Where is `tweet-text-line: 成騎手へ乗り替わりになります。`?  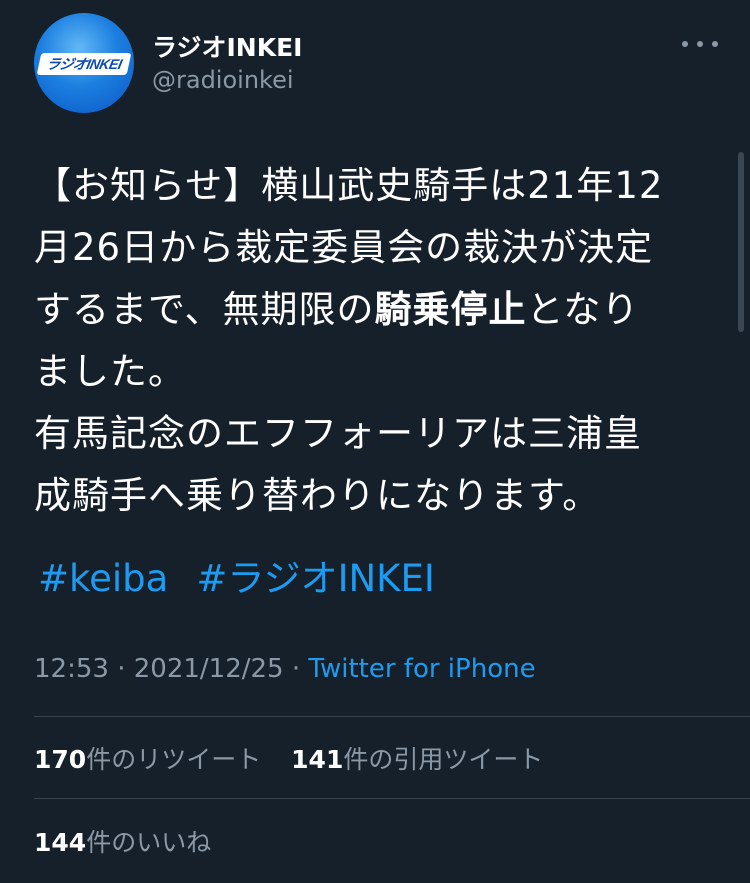 tweet-text-line: 成騎手へ乗り替わりになります。 is located at coordinates (317, 495).